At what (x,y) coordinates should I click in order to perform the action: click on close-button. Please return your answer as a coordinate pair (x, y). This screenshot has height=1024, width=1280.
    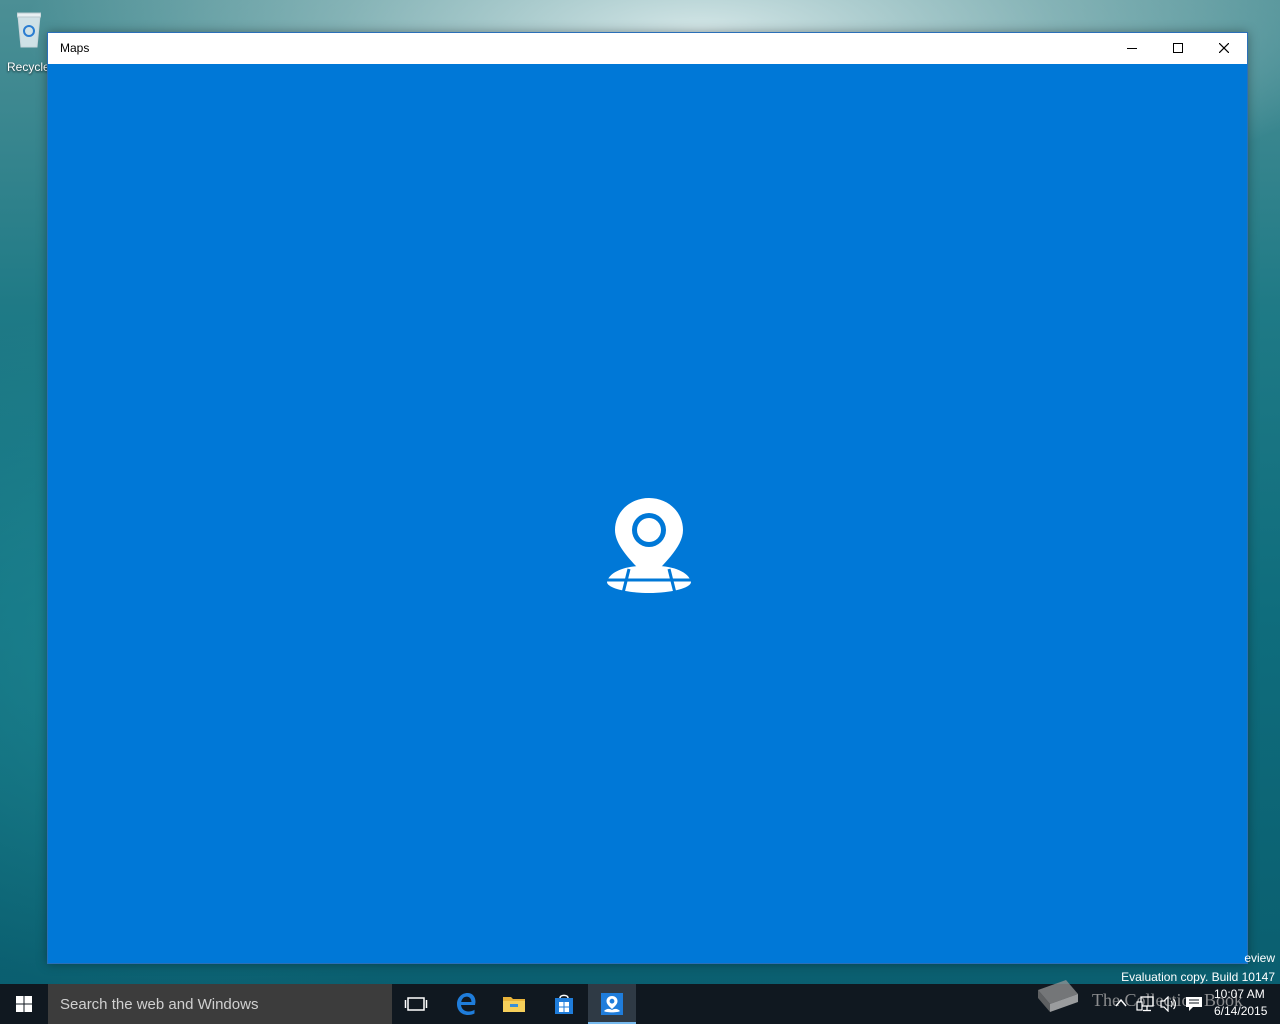
    Looking at the image, I should click on (1224, 48).